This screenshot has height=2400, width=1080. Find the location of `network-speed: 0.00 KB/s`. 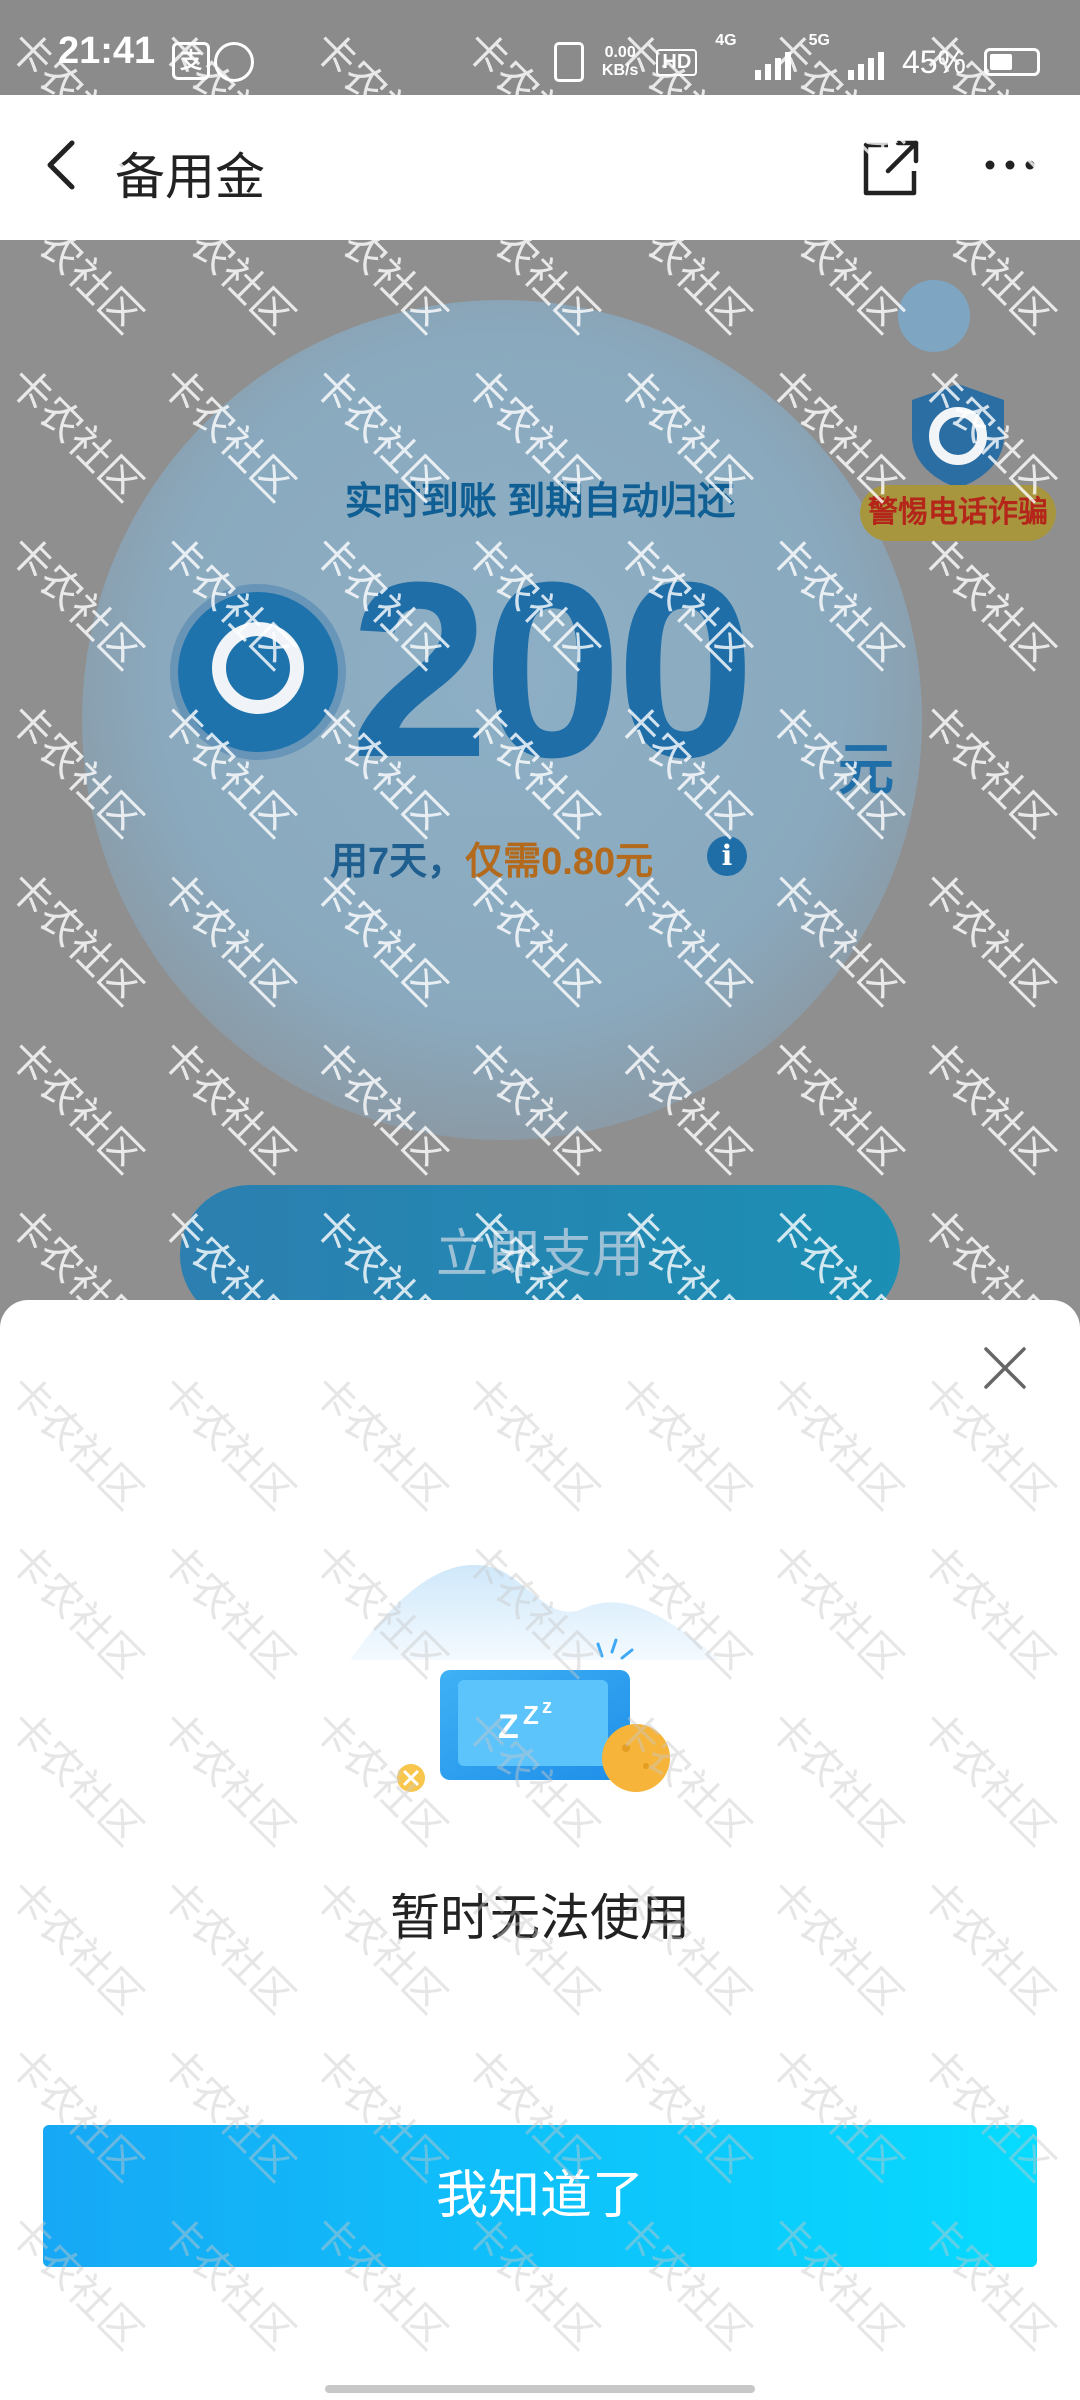

network-speed: 0.00 KB/s is located at coordinates (620, 62).